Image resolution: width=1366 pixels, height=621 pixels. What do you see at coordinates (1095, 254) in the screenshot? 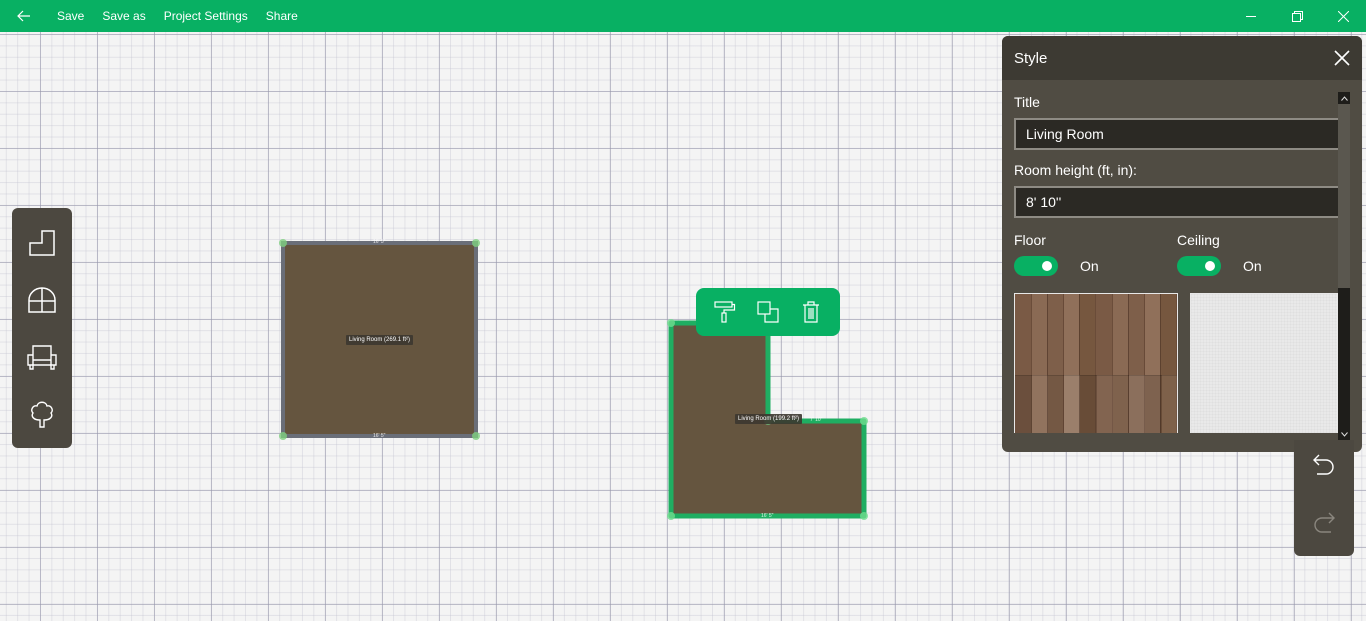
I see `floor-toggle-group: Floor On` at bounding box center [1095, 254].